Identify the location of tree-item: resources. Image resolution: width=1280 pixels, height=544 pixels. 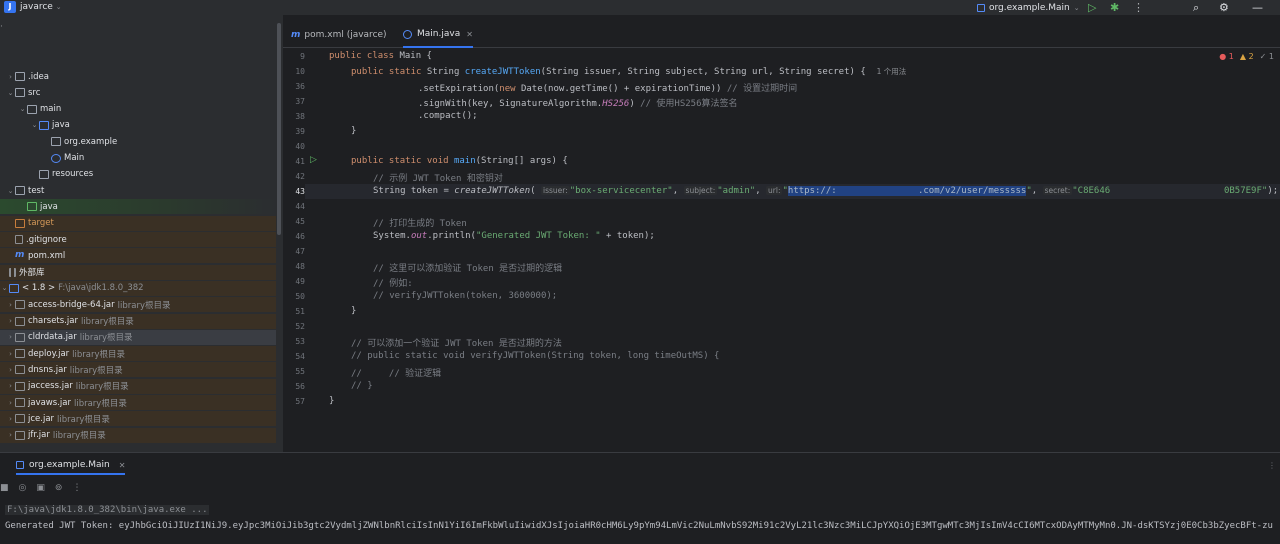
(138, 174).